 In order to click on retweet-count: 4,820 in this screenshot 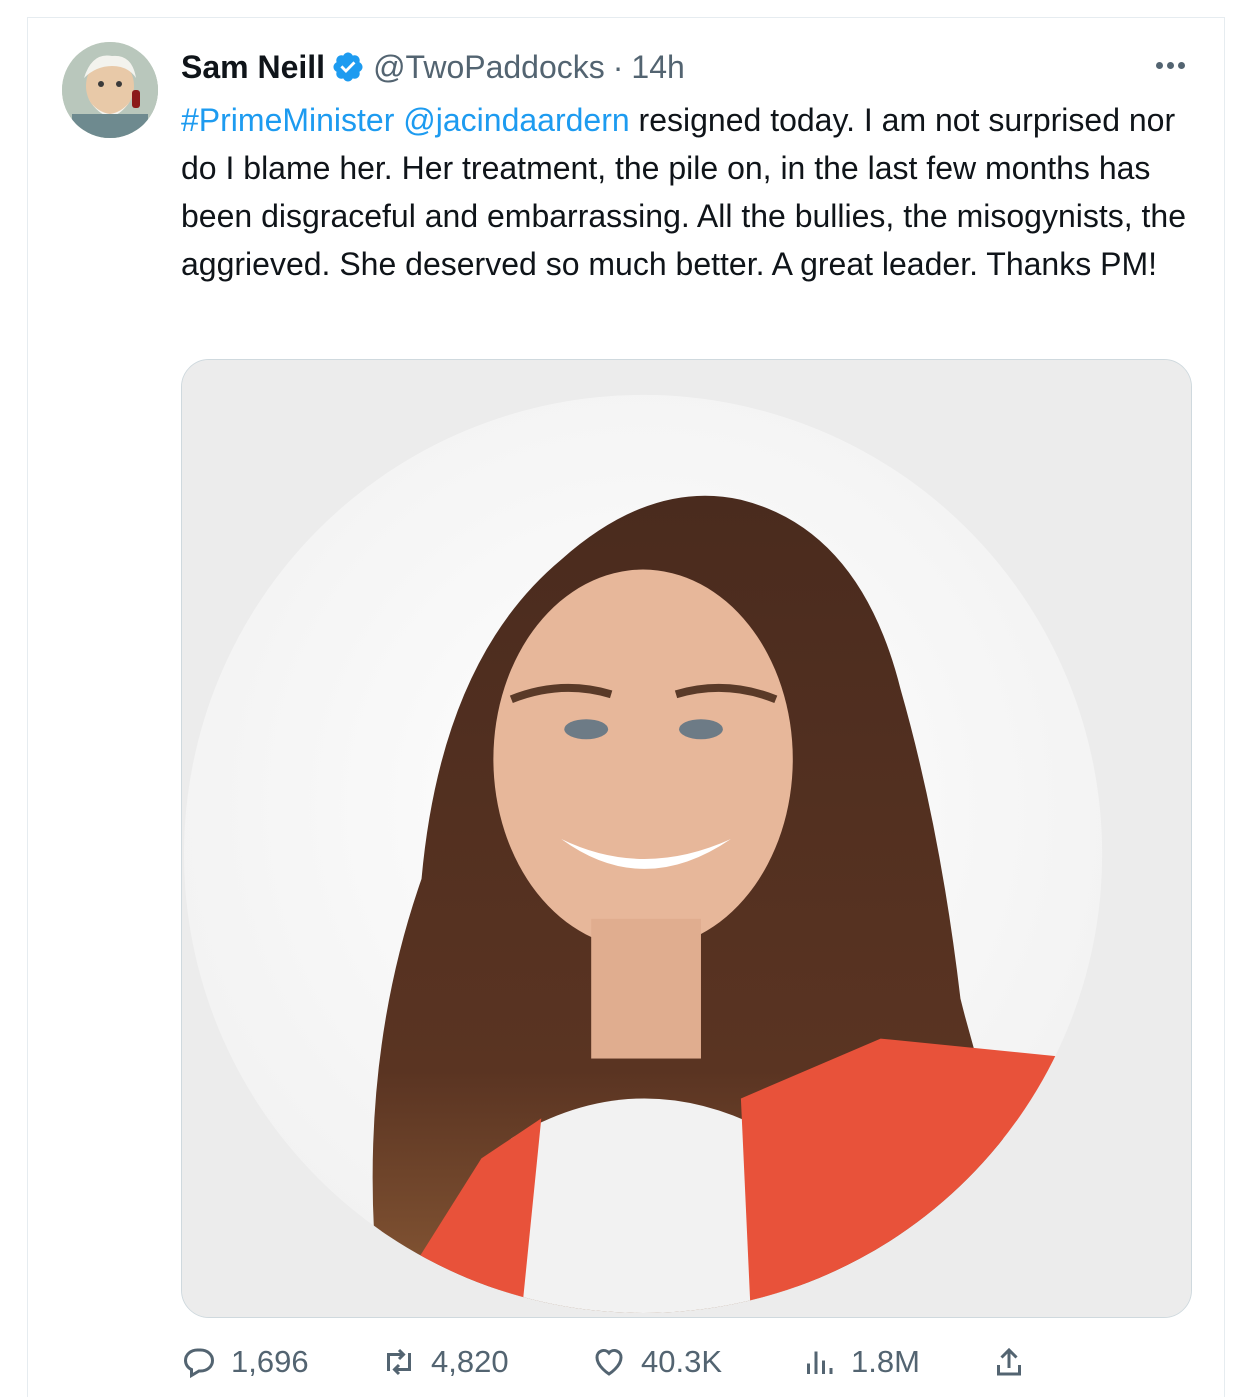, I will do `click(470, 1361)`.